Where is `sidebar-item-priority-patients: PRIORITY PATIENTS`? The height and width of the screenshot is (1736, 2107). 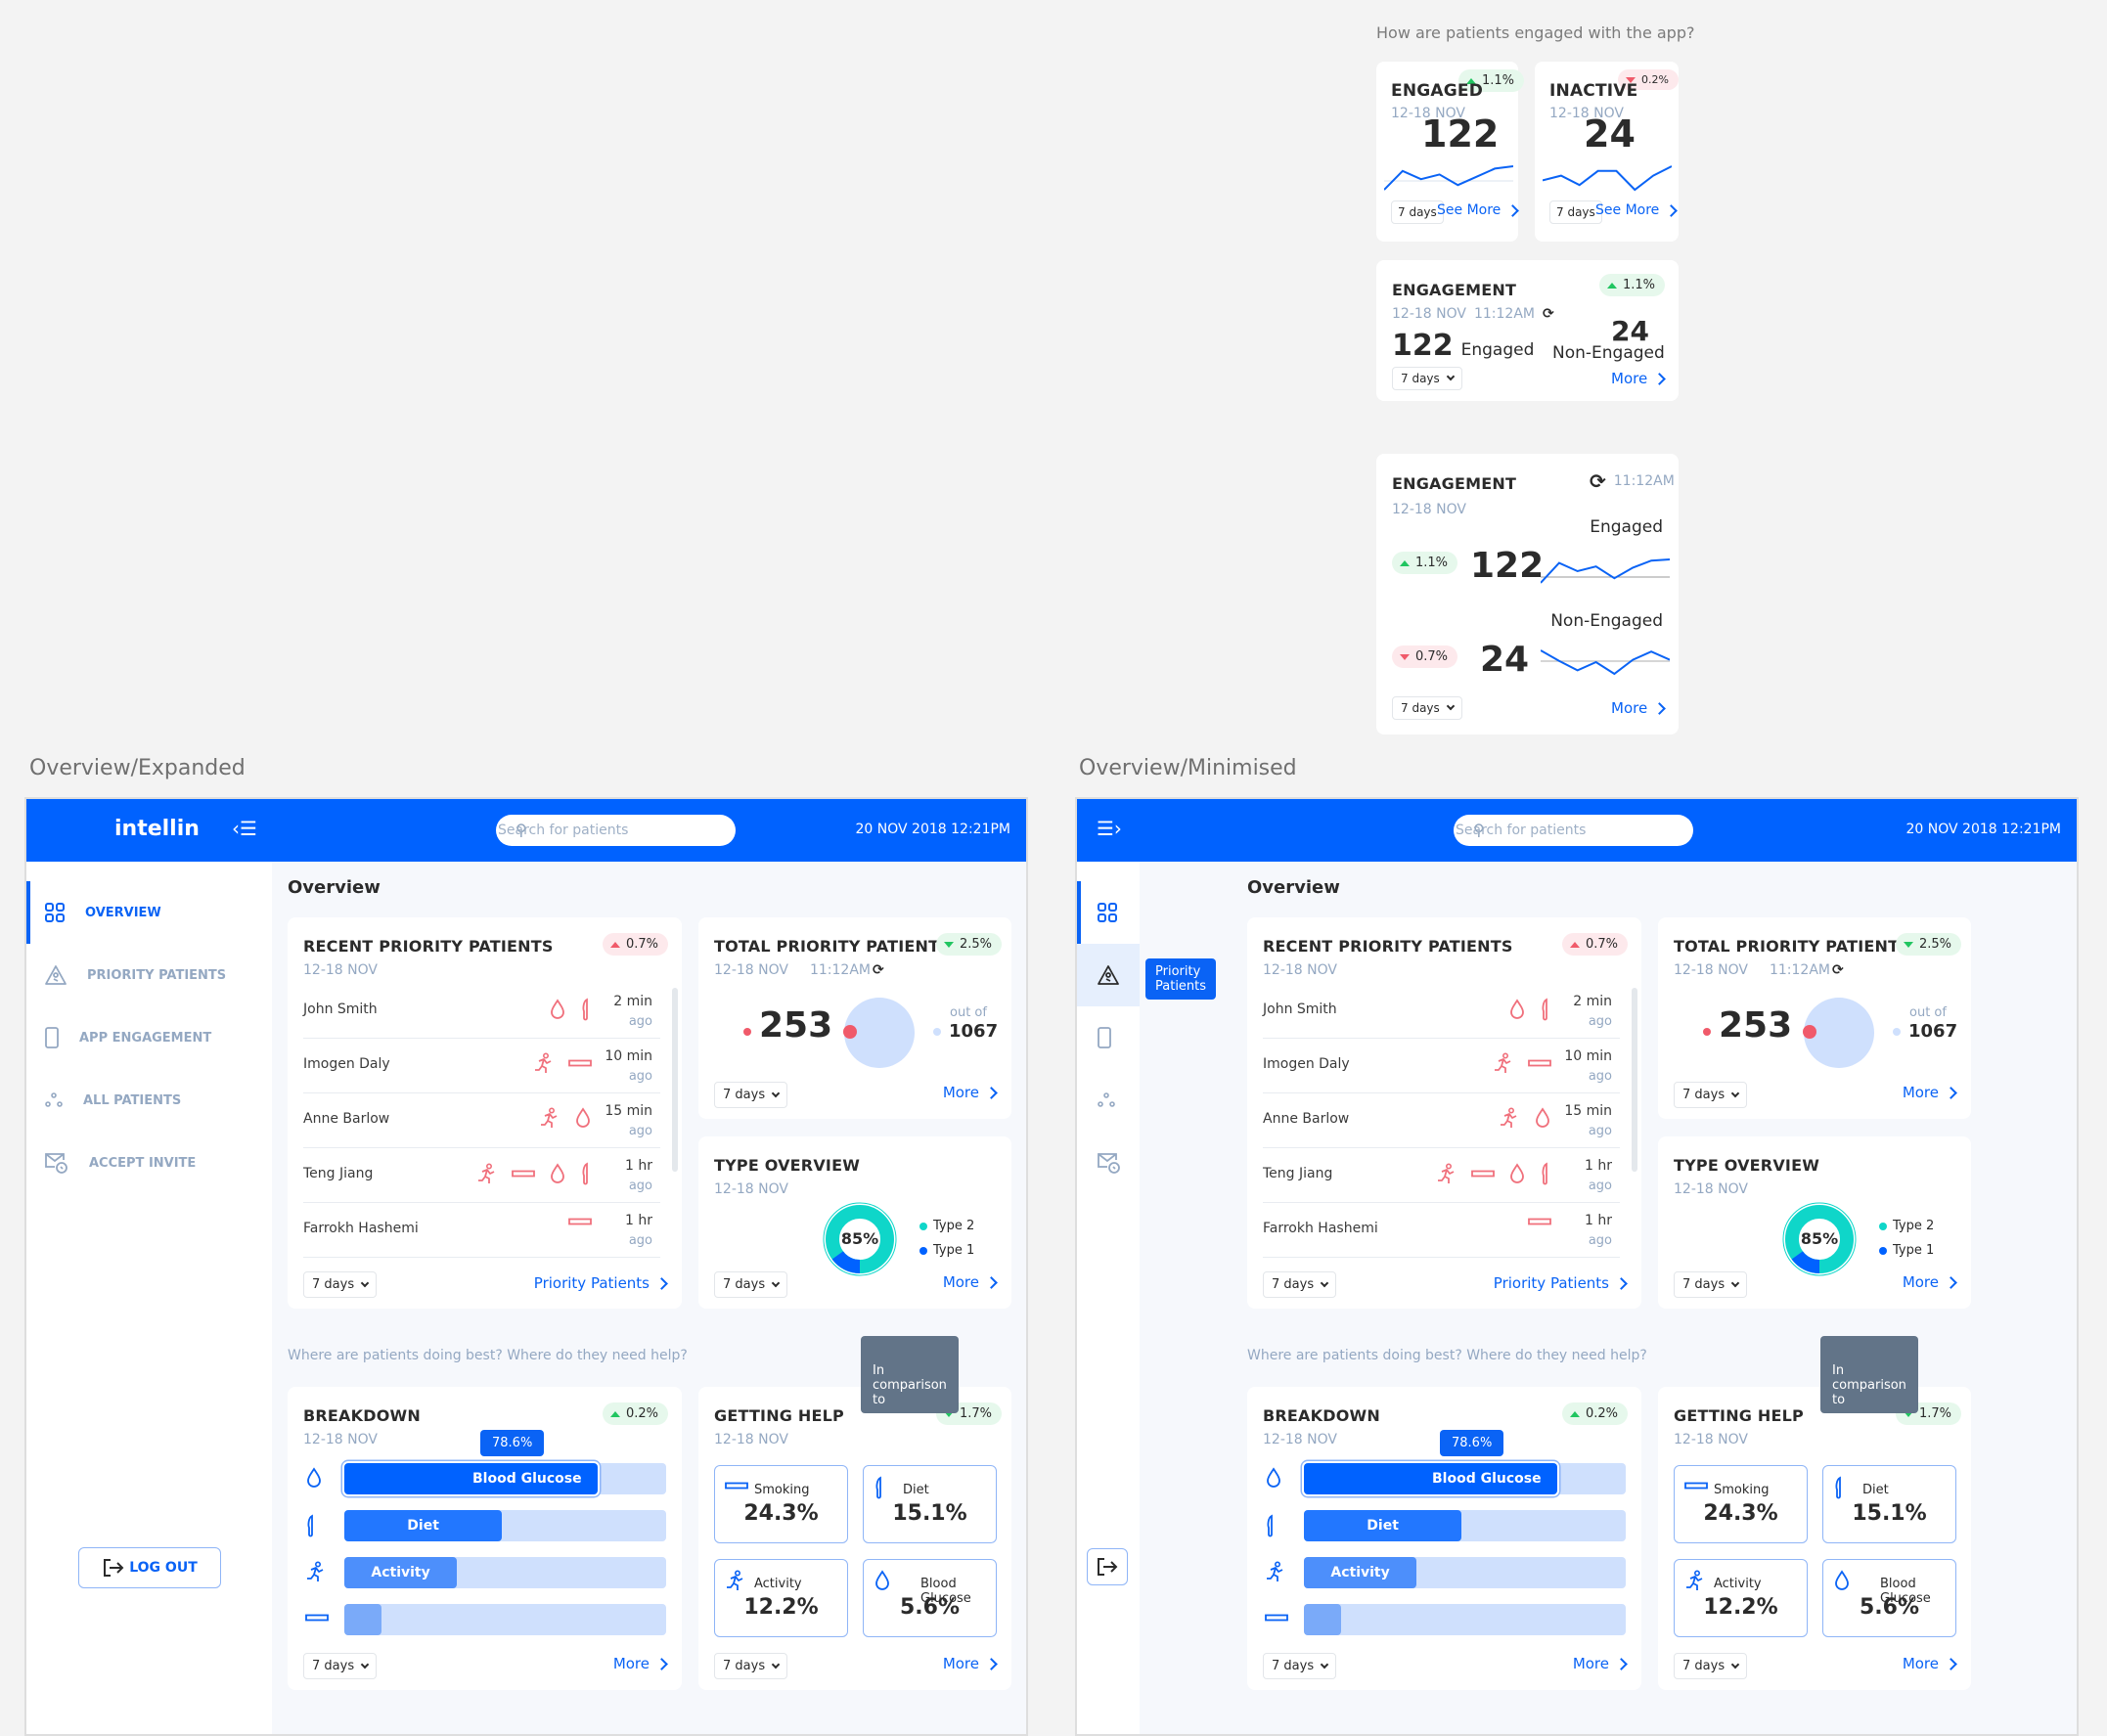
sidebar-item-priority-patients: PRIORITY PATIENTS is located at coordinates (149, 975).